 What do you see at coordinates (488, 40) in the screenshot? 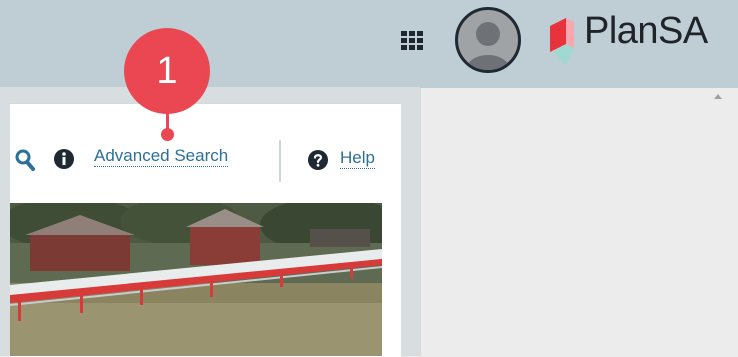
I see `user-avatar-icon` at bounding box center [488, 40].